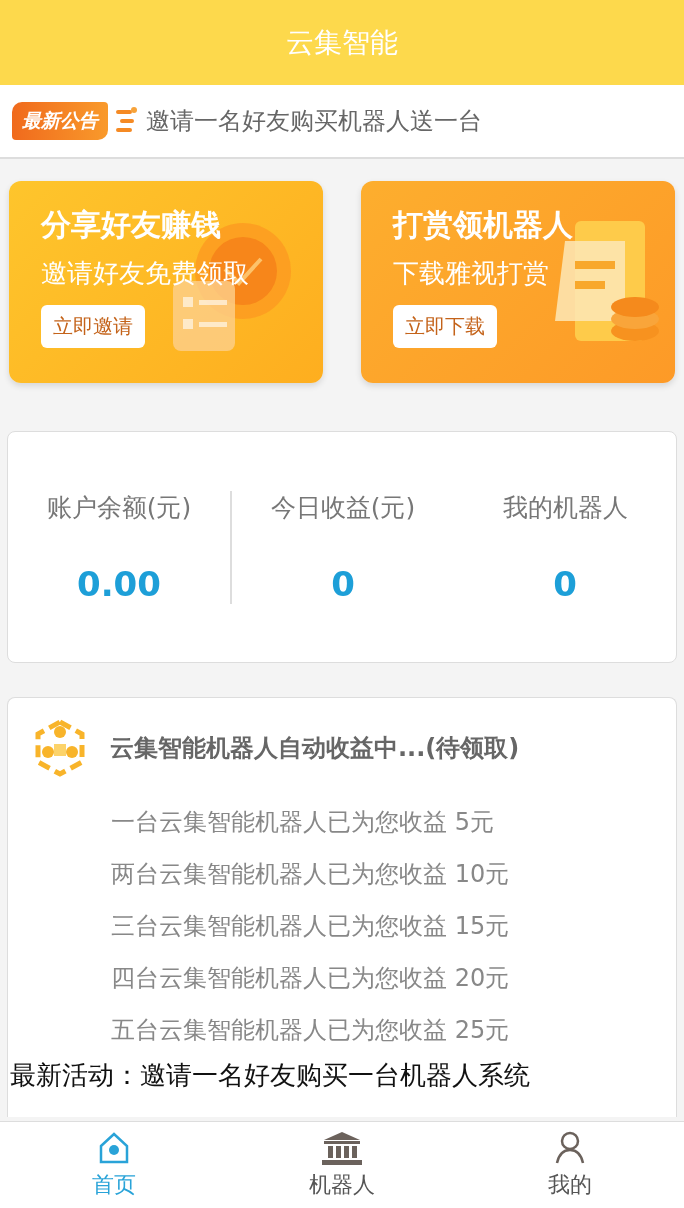  Describe the element at coordinates (315, 748) in the screenshot. I see `earnings-title: 云集智能机器人自动收益中...(待领取)` at that location.